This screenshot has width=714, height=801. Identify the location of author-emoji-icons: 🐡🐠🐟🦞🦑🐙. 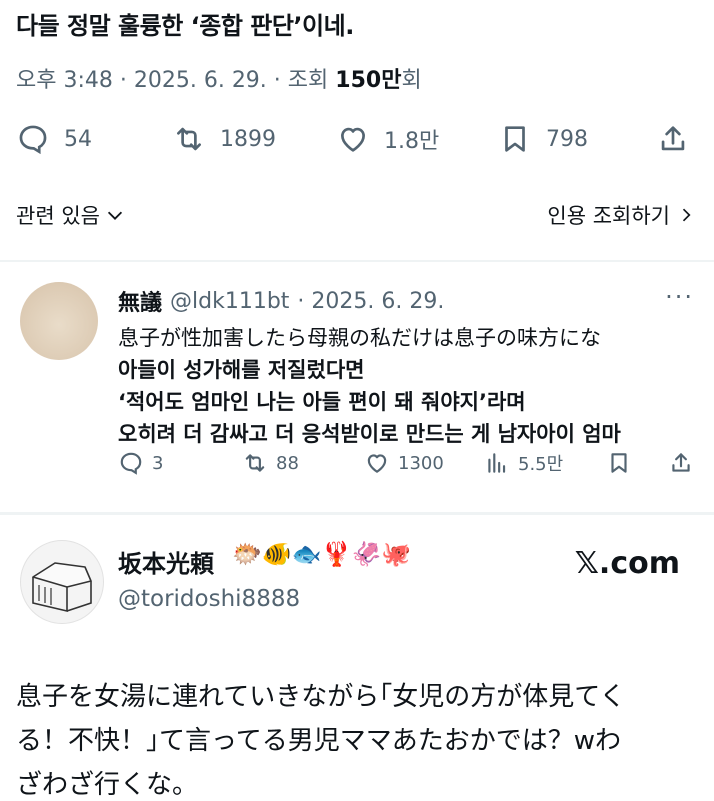
(322, 554).